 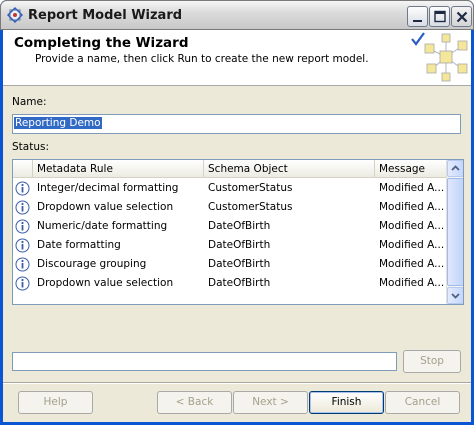 I want to click on back-button: < Back, so click(x=194, y=402).